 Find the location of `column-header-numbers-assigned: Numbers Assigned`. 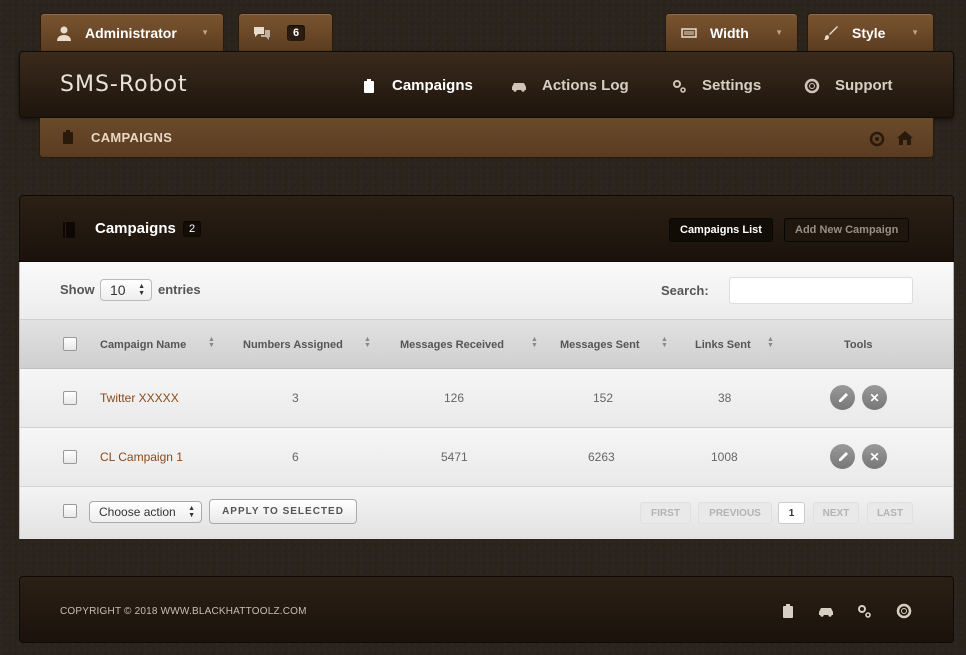

column-header-numbers-assigned: Numbers Assigned is located at coordinates (293, 345).